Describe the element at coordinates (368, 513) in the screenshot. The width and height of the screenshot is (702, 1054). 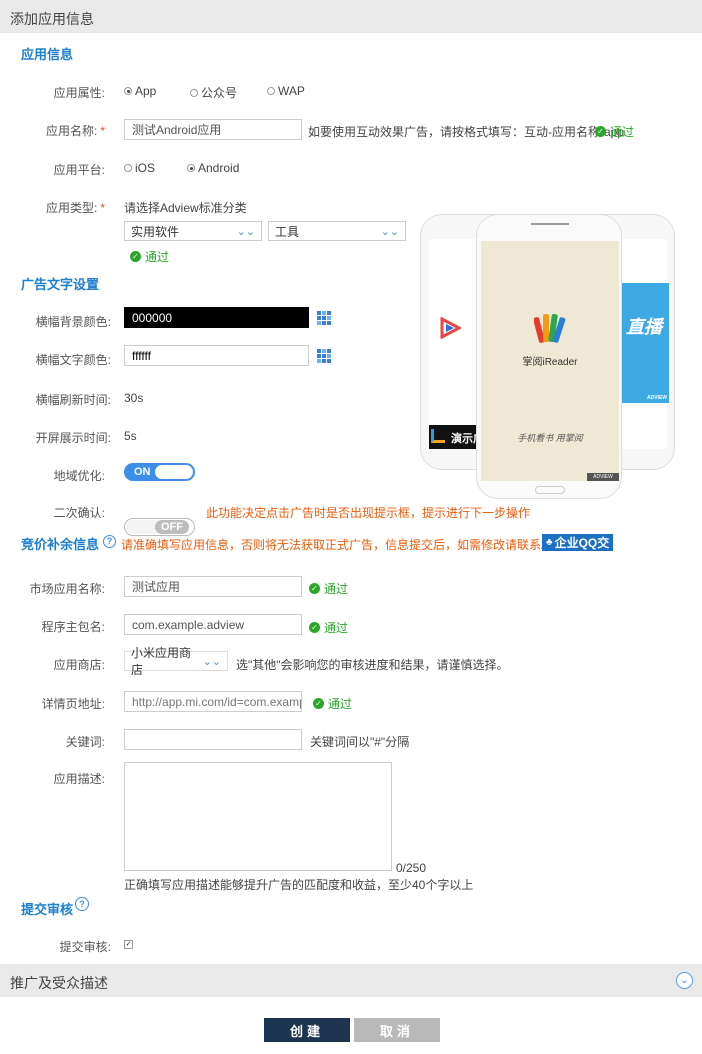
I see `confirm-warning: 此功能决定点击广告时是否出现提示框，提示进行下一步操作` at that location.